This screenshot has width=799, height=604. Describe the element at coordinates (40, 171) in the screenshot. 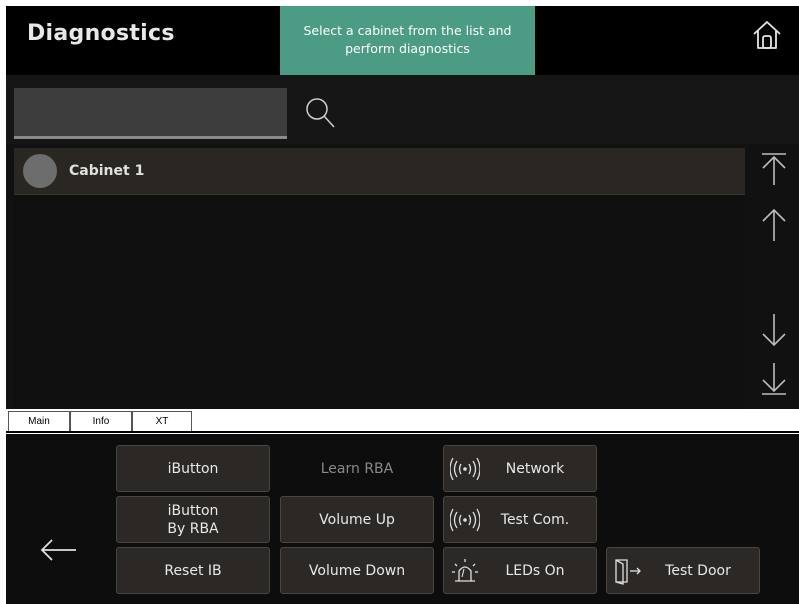

I see `cabinet-status-indicator` at that location.